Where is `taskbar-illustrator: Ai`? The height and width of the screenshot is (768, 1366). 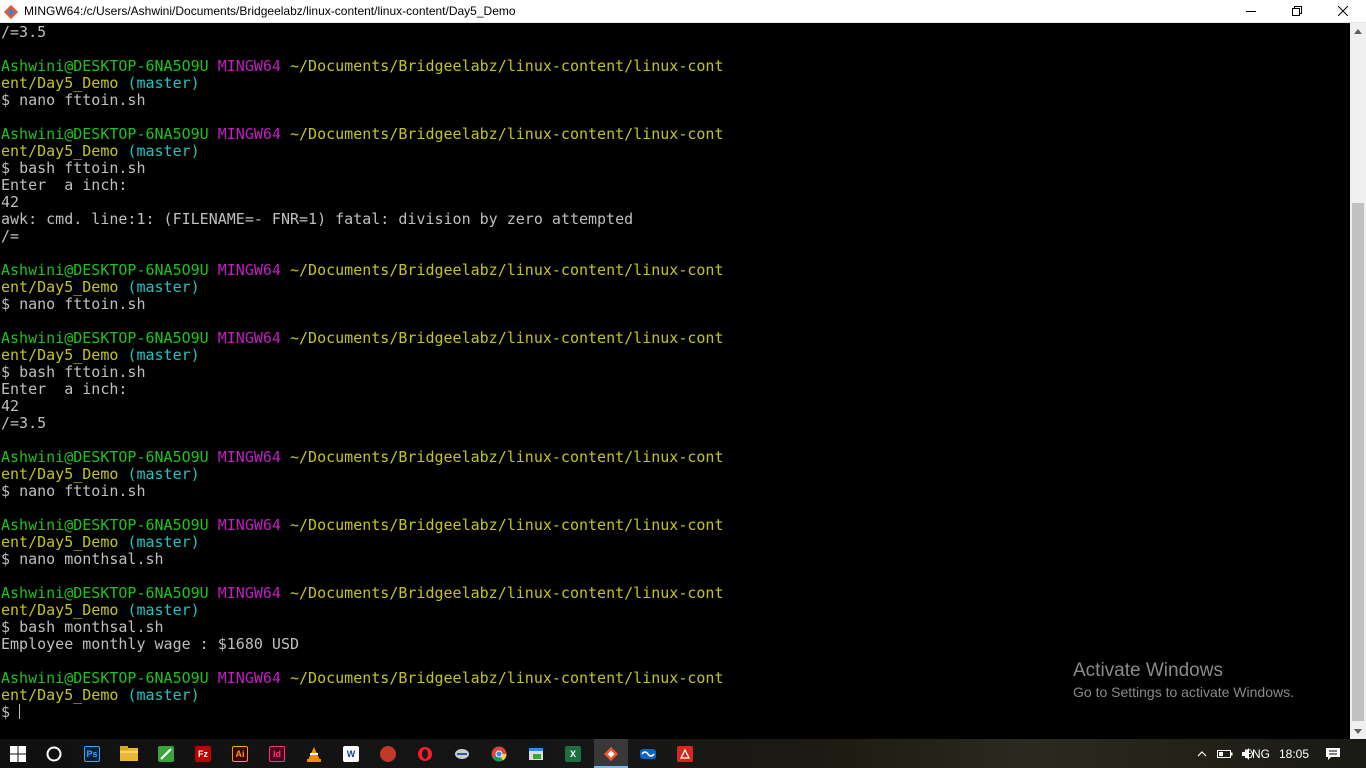
taskbar-illustrator: Ai is located at coordinates (240, 753).